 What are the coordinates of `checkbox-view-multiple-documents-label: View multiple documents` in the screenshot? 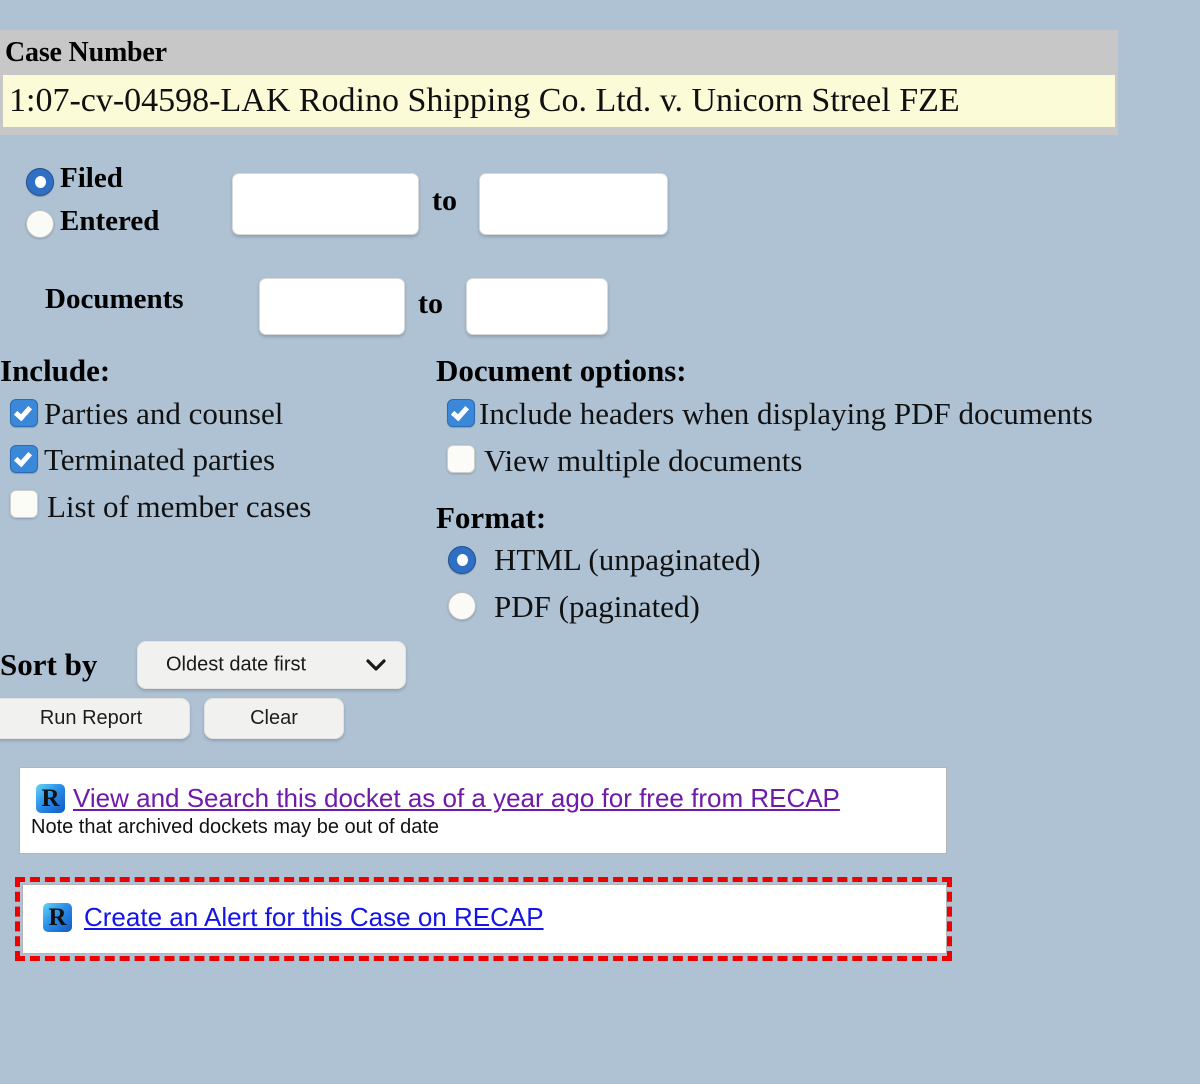 It's located at (643, 460).